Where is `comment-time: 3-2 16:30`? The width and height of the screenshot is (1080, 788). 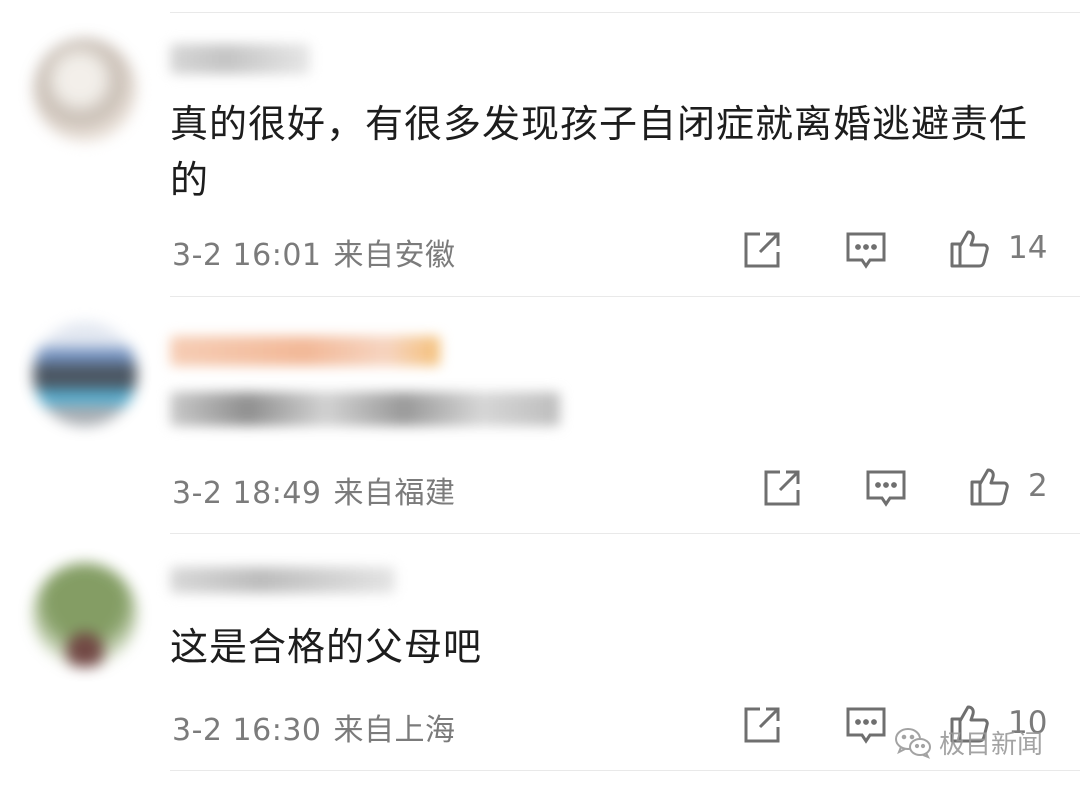
comment-time: 3-2 16:30 is located at coordinates (247, 730).